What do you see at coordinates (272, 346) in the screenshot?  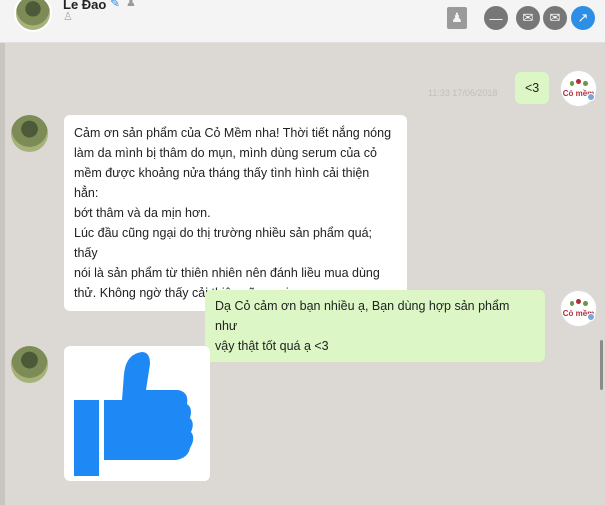 I see `message-line: vậy thật tốt quá ạ <3` at bounding box center [272, 346].